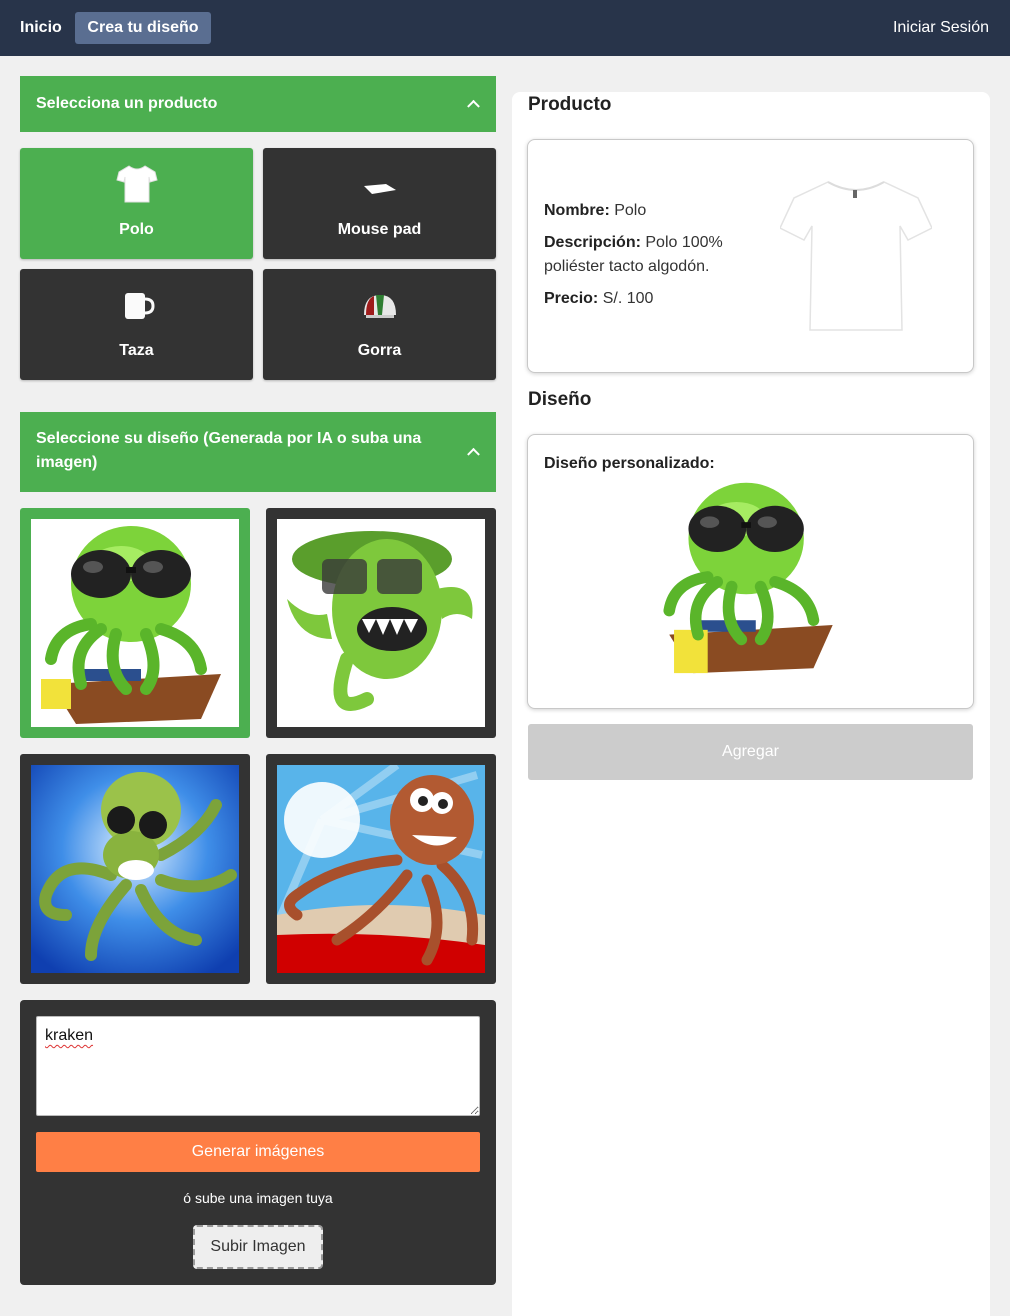 The width and height of the screenshot is (1010, 1316). What do you see at coordinates (570, 104) in the screenshot?
I see `product-section-title: Producto` at bounding box center [570, 104].